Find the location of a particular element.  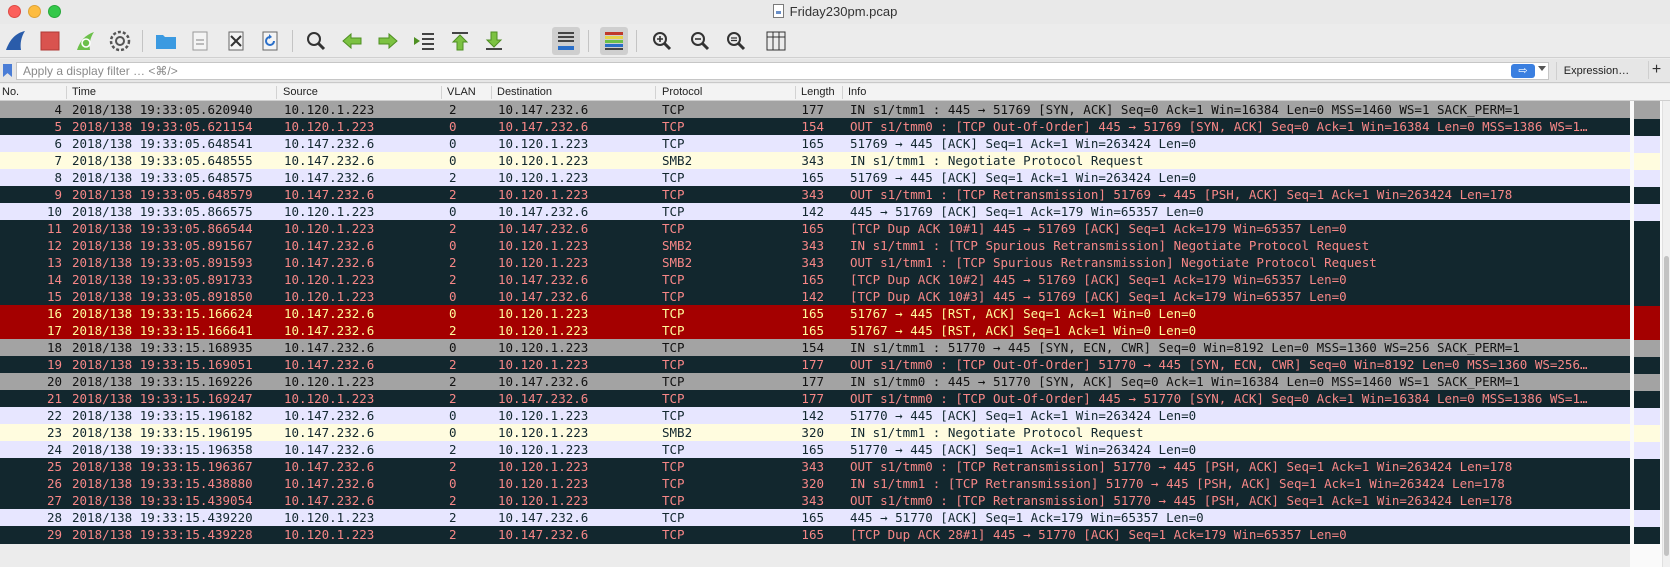

column-header-vlan: VLAN is located at coordinates (461, 92).